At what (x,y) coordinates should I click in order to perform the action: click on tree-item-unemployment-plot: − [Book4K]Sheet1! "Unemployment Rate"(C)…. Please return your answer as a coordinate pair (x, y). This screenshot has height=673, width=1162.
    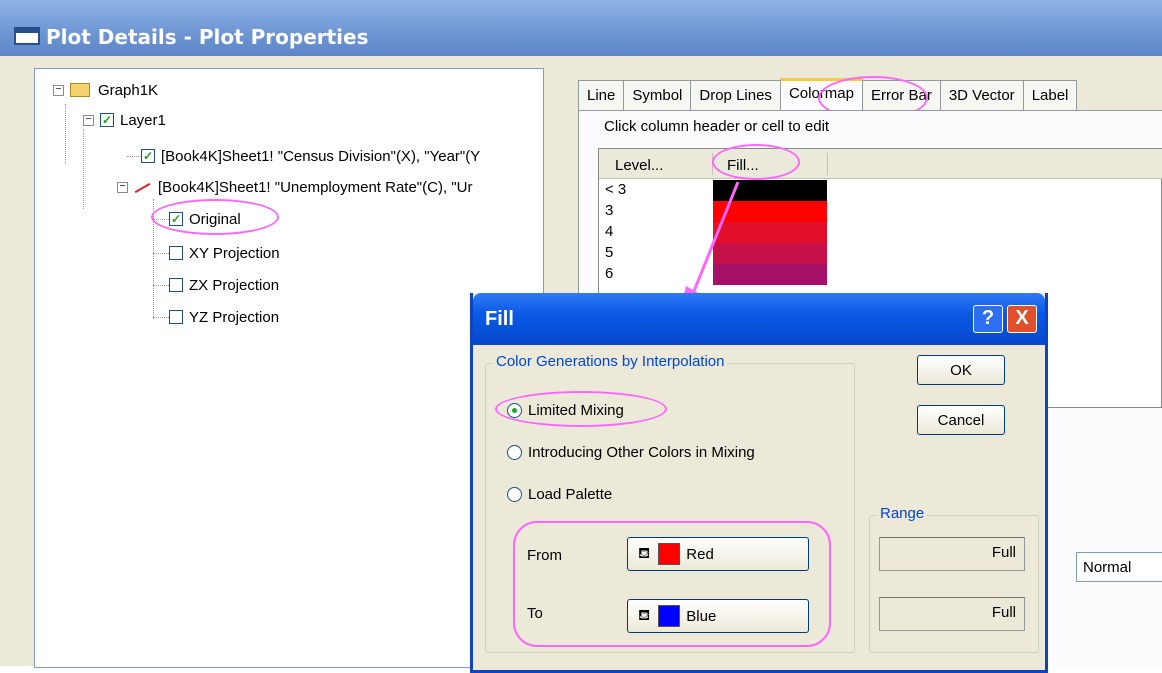
    Looking at the image, I should click on (294, 187).